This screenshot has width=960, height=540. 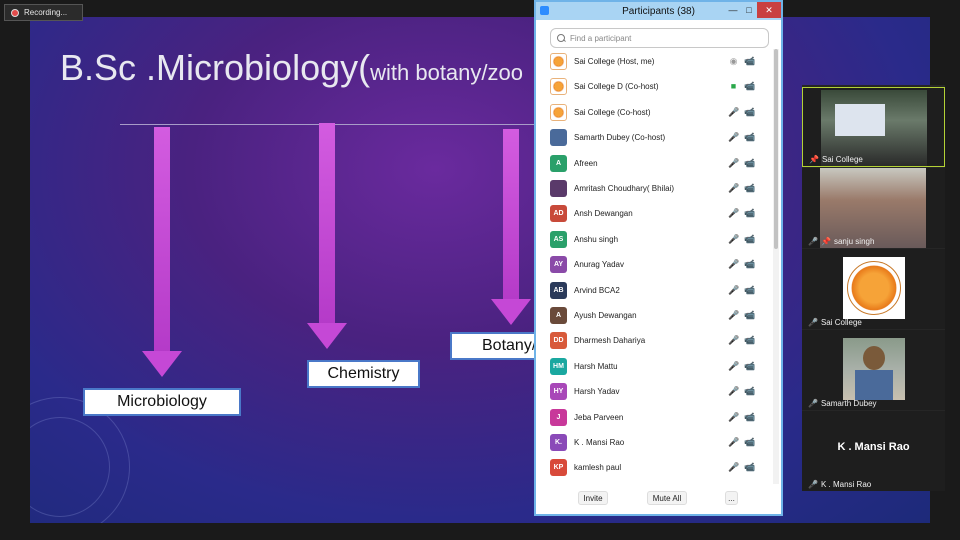 What do you see at coordinates (558, 366) in the screenshot?
I see `avatar: HM` at bounding box center [558, 366].